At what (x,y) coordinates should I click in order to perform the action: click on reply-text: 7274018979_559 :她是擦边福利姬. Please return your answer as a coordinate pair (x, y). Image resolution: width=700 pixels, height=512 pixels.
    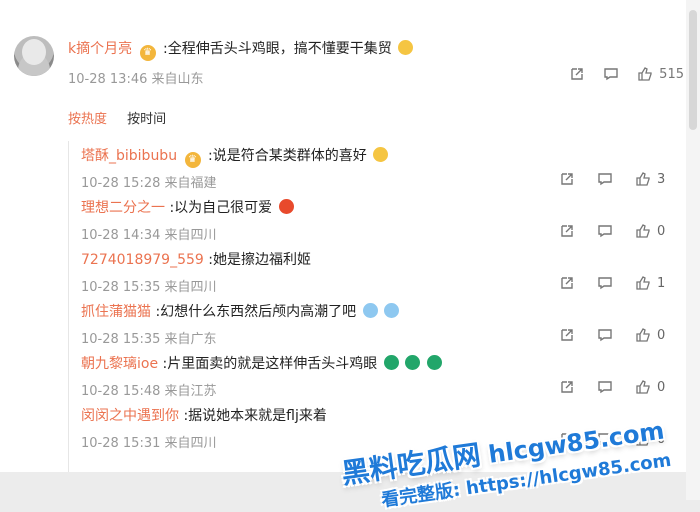
    Looking at the image, I should click on (196, 259).